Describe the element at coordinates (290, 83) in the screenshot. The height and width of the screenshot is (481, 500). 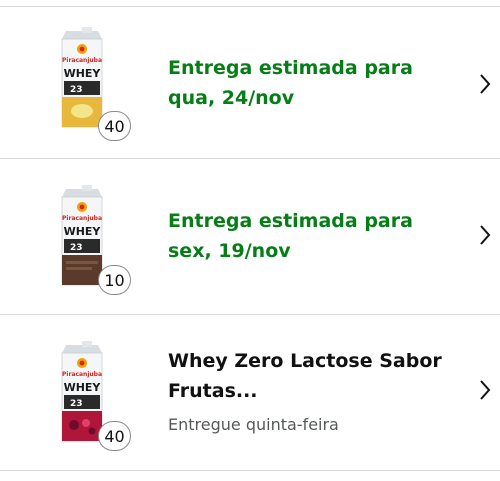
I see `delivery-status: Entrega estimada para qua, 24/nov` at that location.